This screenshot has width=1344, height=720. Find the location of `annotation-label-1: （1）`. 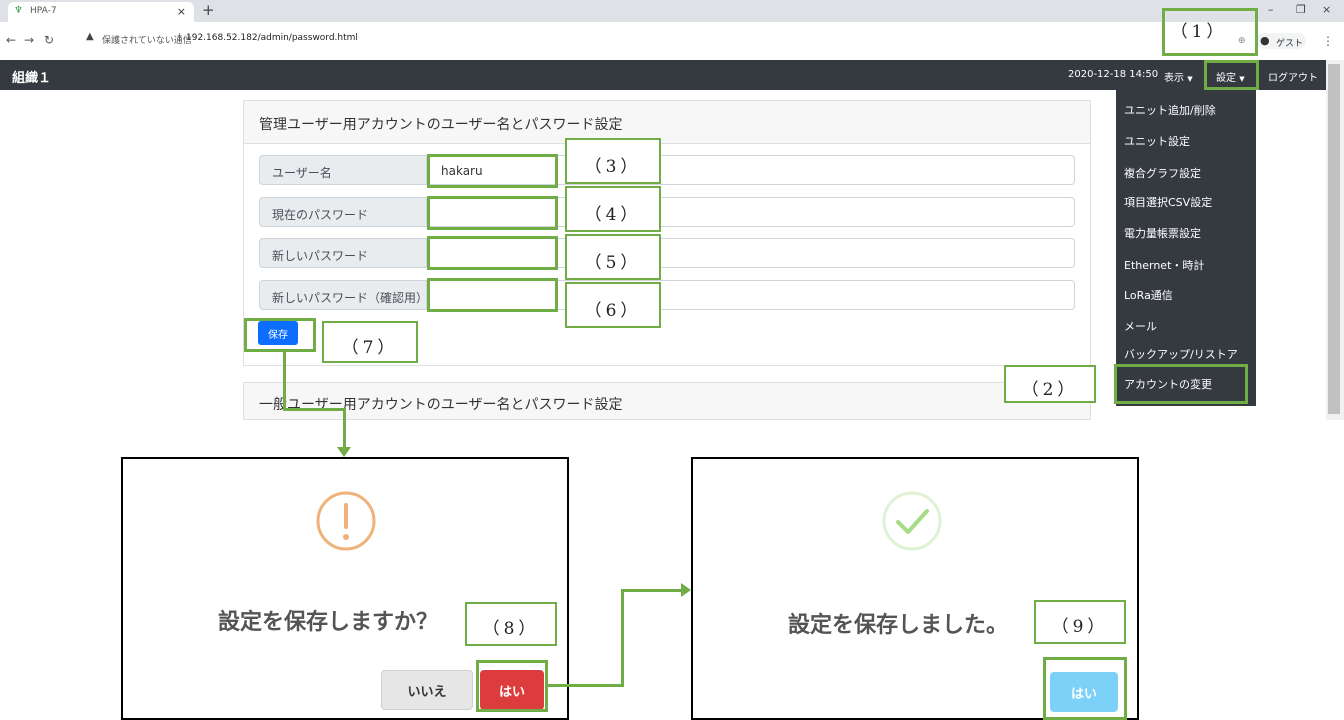

annotation-label-1: （1） is located at coordinates (1199, 32).